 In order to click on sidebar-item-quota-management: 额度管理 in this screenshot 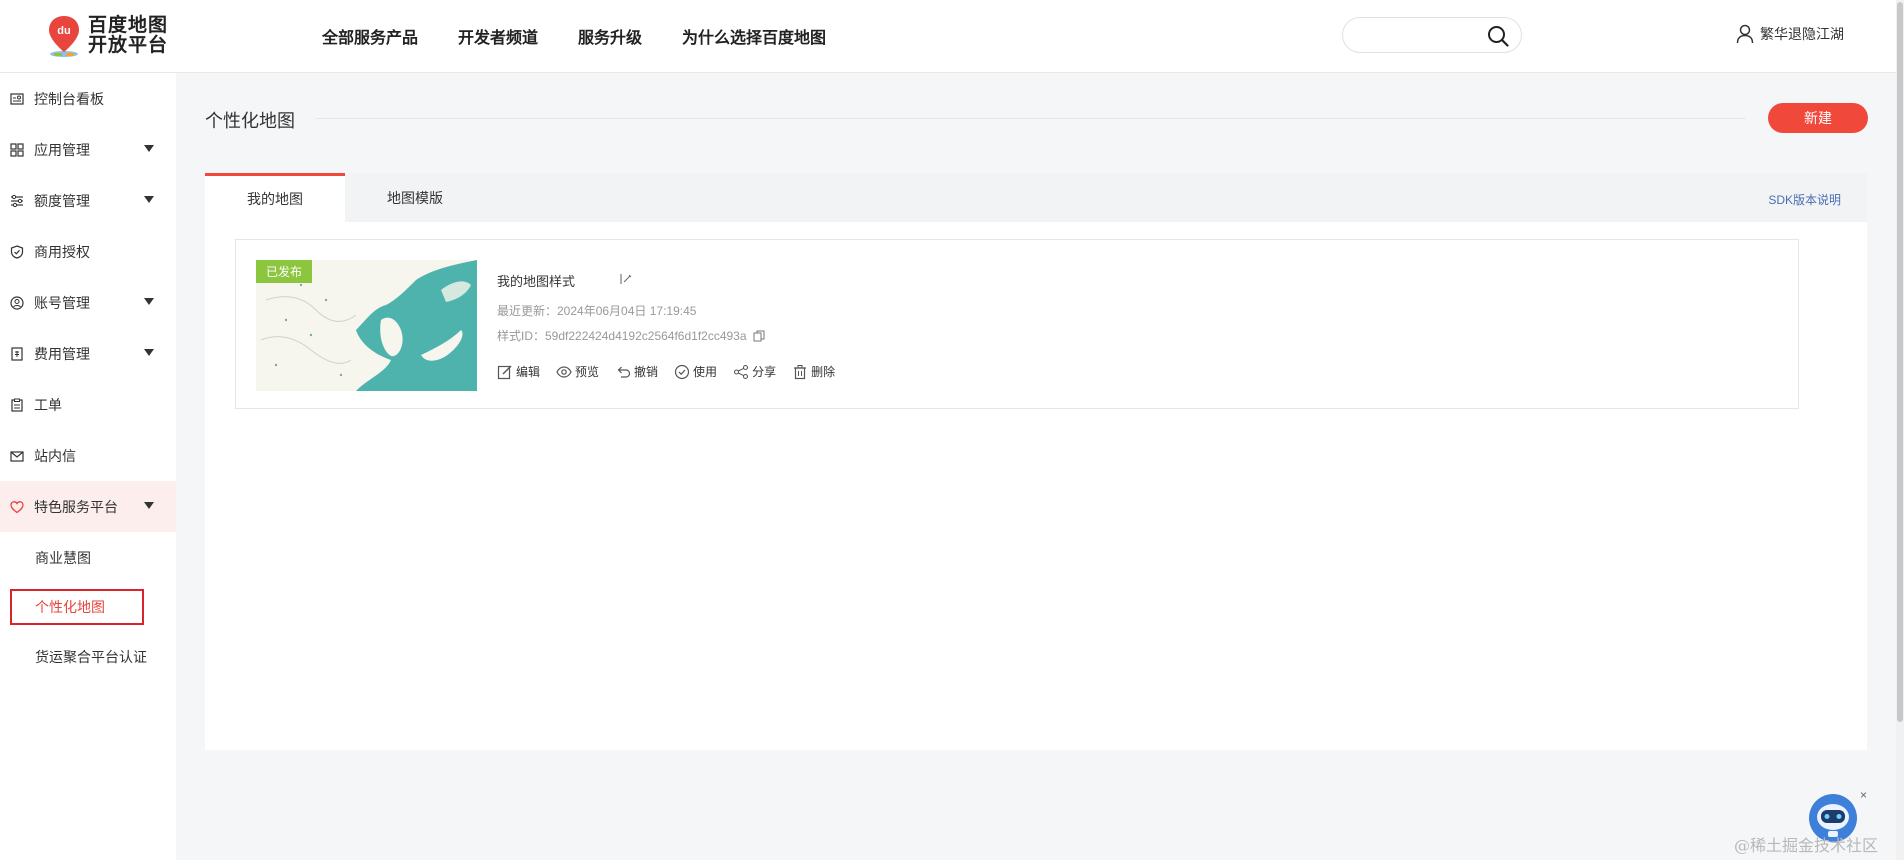, I will do `click(88, 200)`.